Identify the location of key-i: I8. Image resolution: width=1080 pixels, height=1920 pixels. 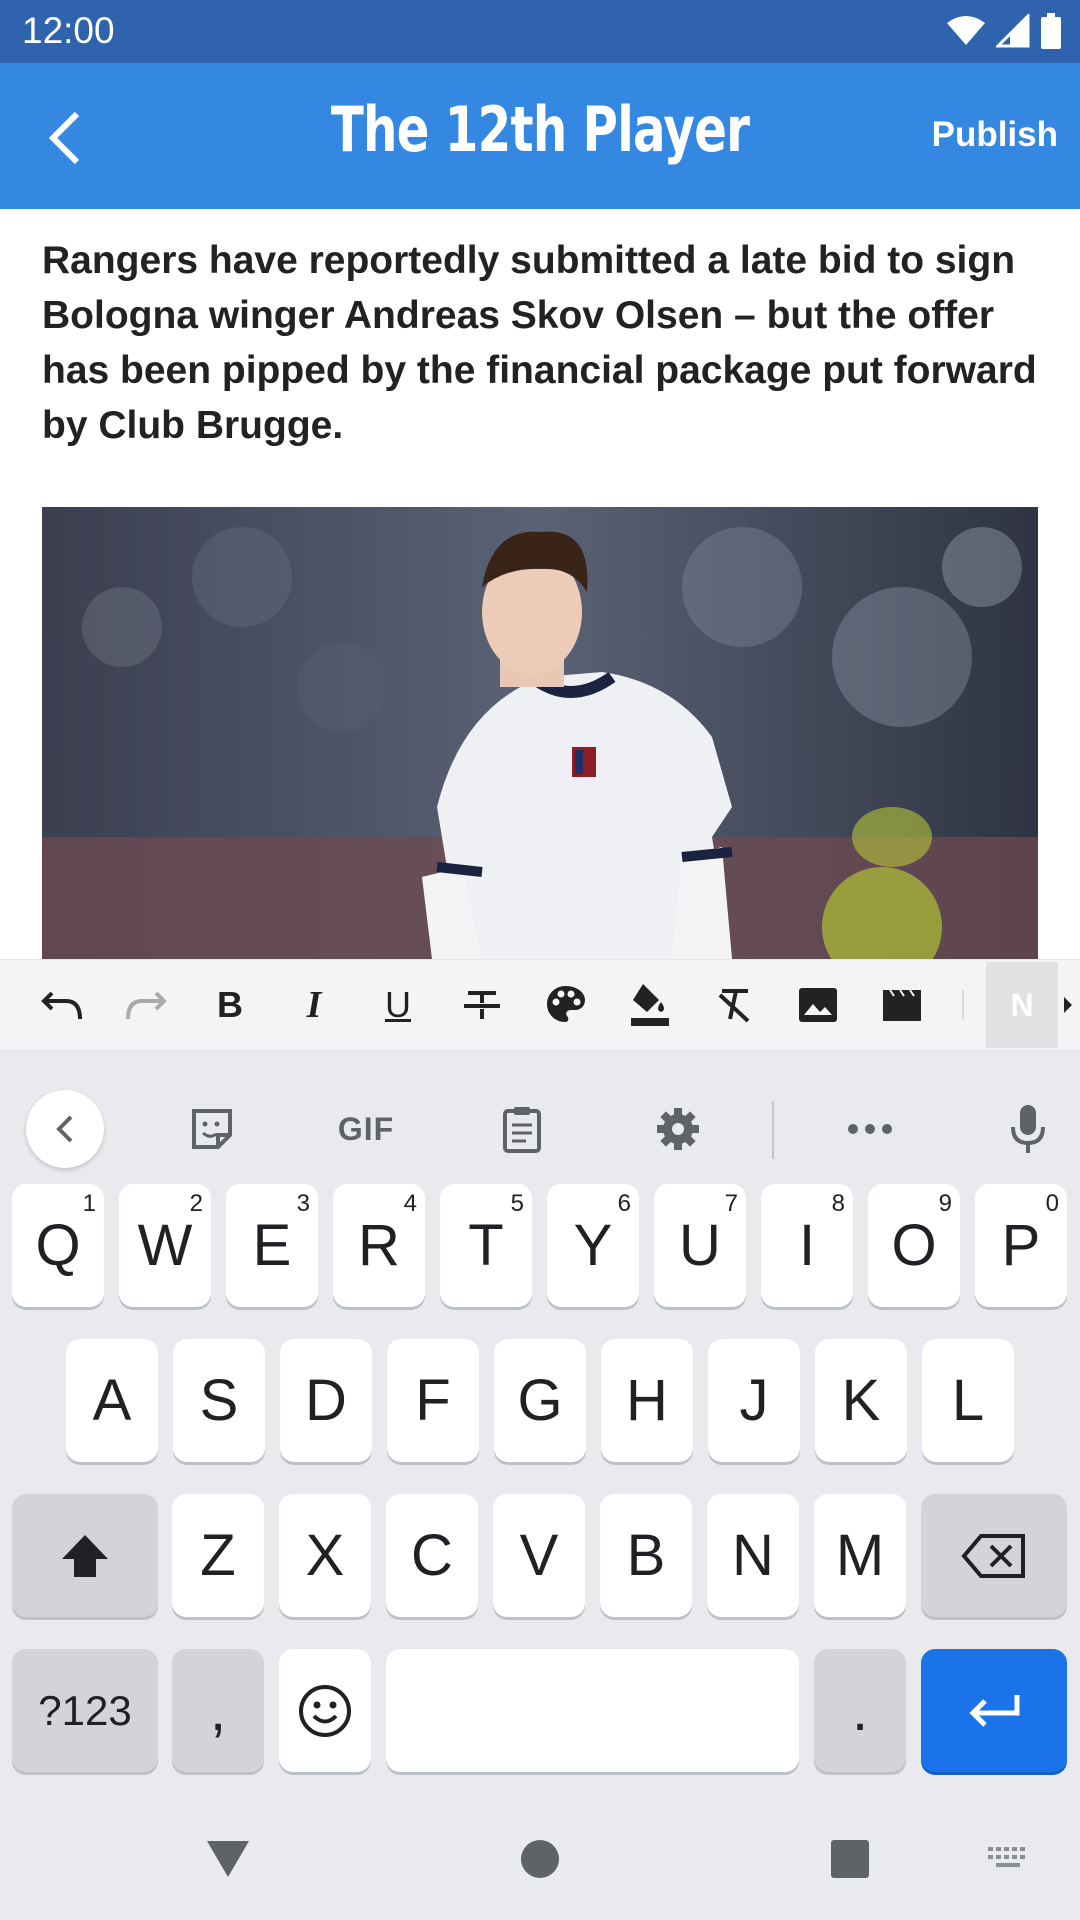
(807, 1245).